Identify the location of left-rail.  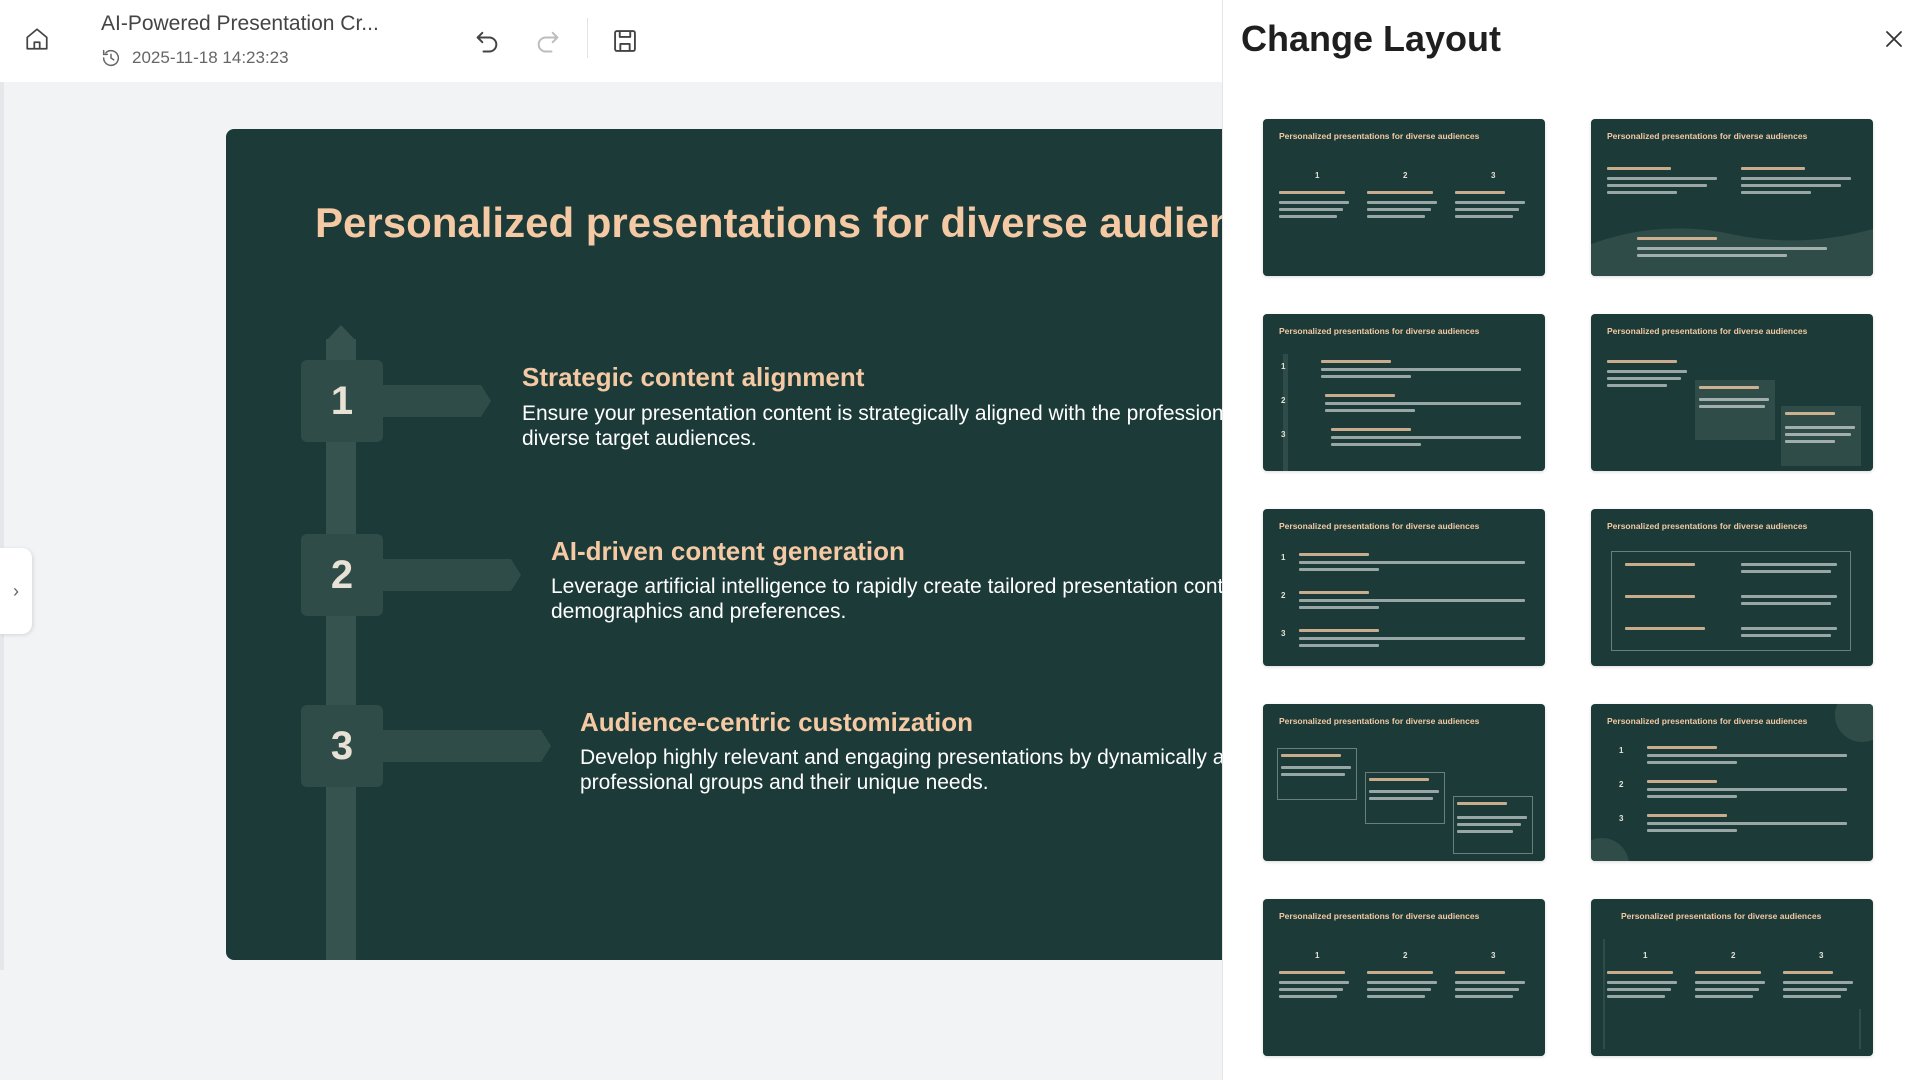
(2, 526).